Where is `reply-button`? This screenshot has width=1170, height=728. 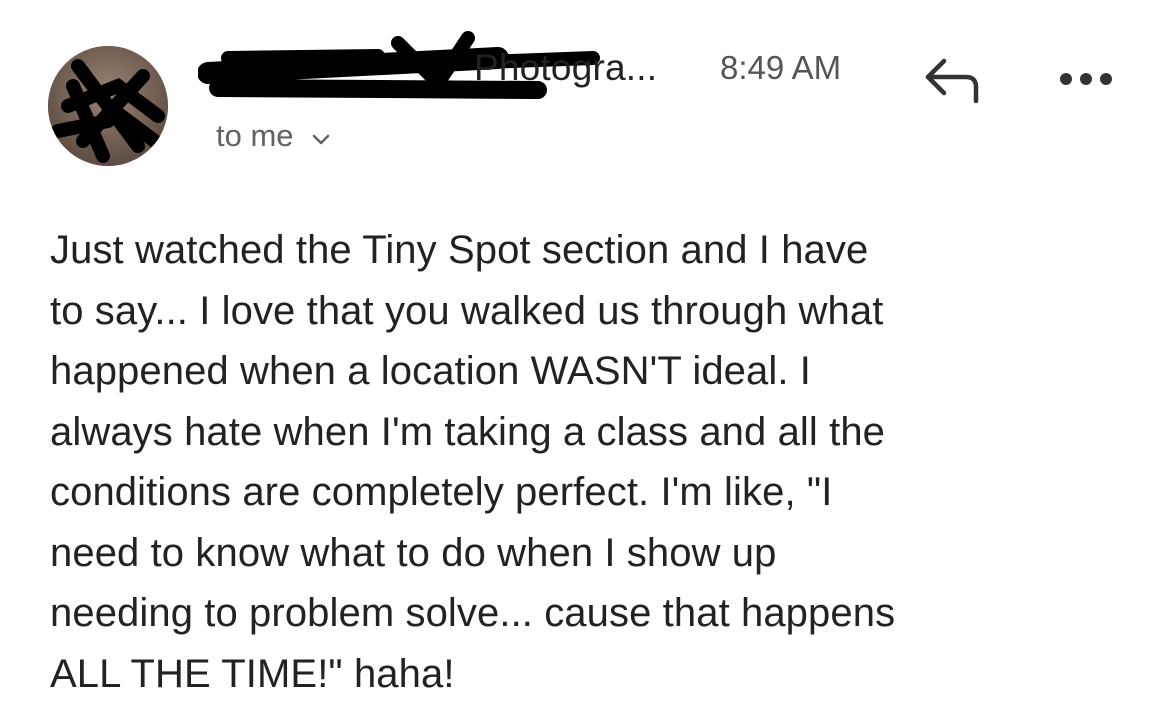
reply-button is located at coordinates (953, 82).